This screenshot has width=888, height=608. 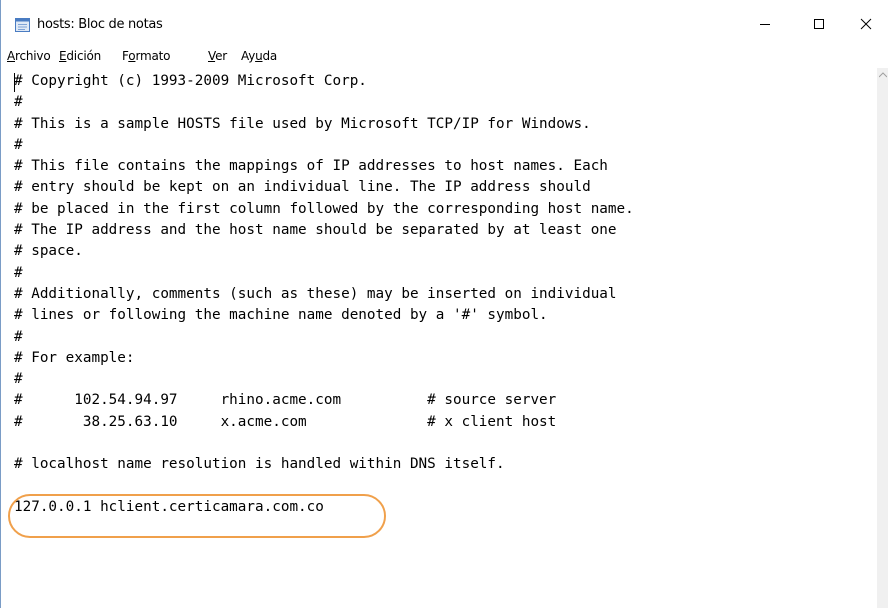 What do you see at coordinates (285, 421) in the screenshot?
I see `document-line: # 38.25.63.10 x.acme.com # x client host` at bounding box center [285, 421].